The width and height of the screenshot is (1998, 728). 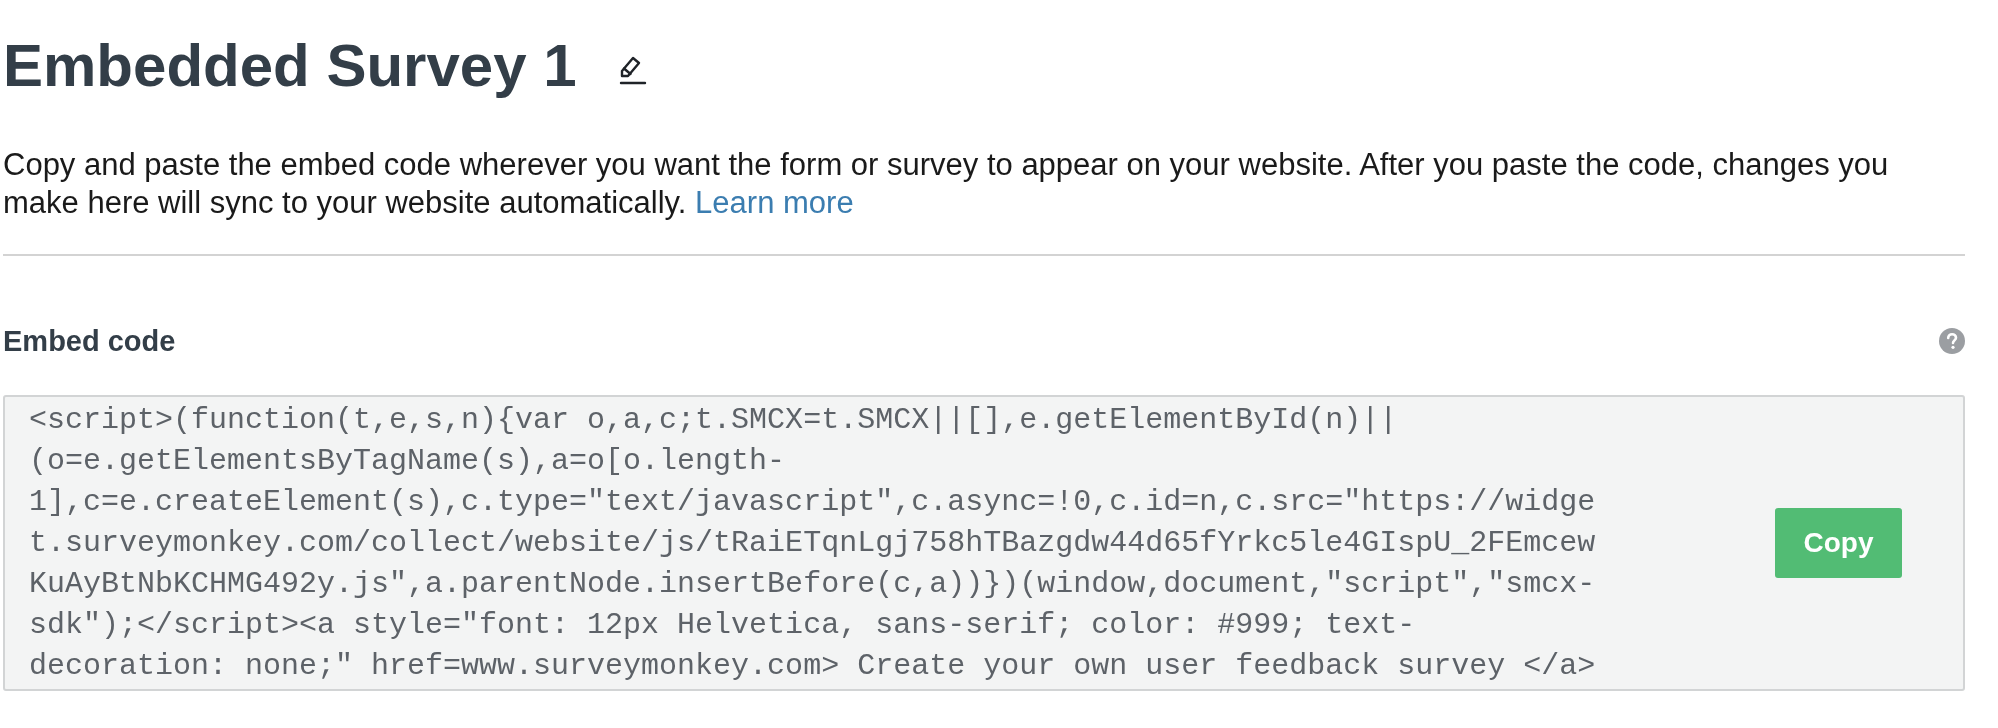 I want to click on learn-more-link: Learn more, so click(x=774, y=202).